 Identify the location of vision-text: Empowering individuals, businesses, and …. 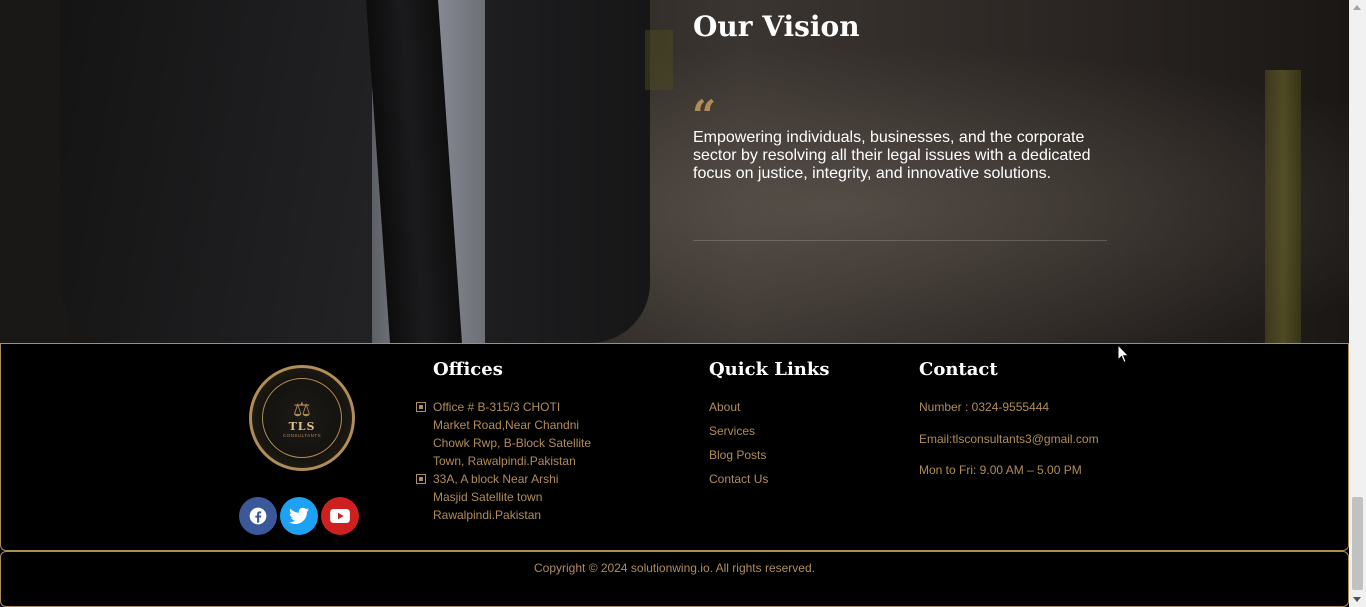
(892, 155).